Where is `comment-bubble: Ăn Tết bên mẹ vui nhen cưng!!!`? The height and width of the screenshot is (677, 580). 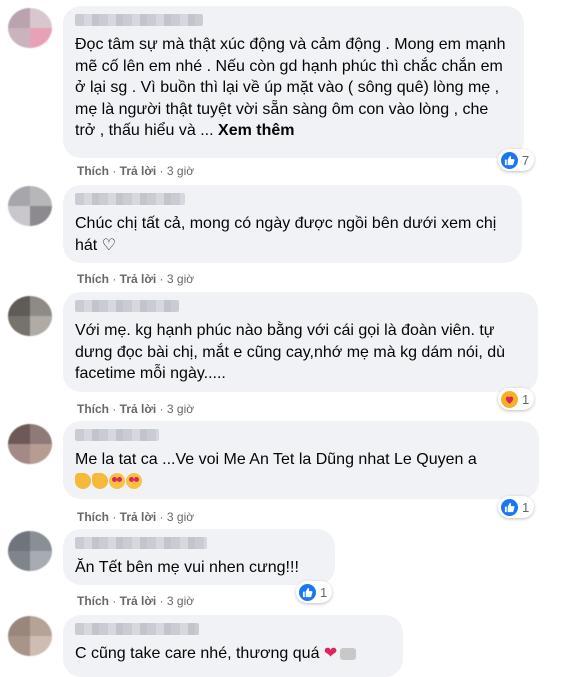
comment-bubble: Ăn Tết bên mẹ vui nhen cưng!!! is located at coordinates (199, 557).